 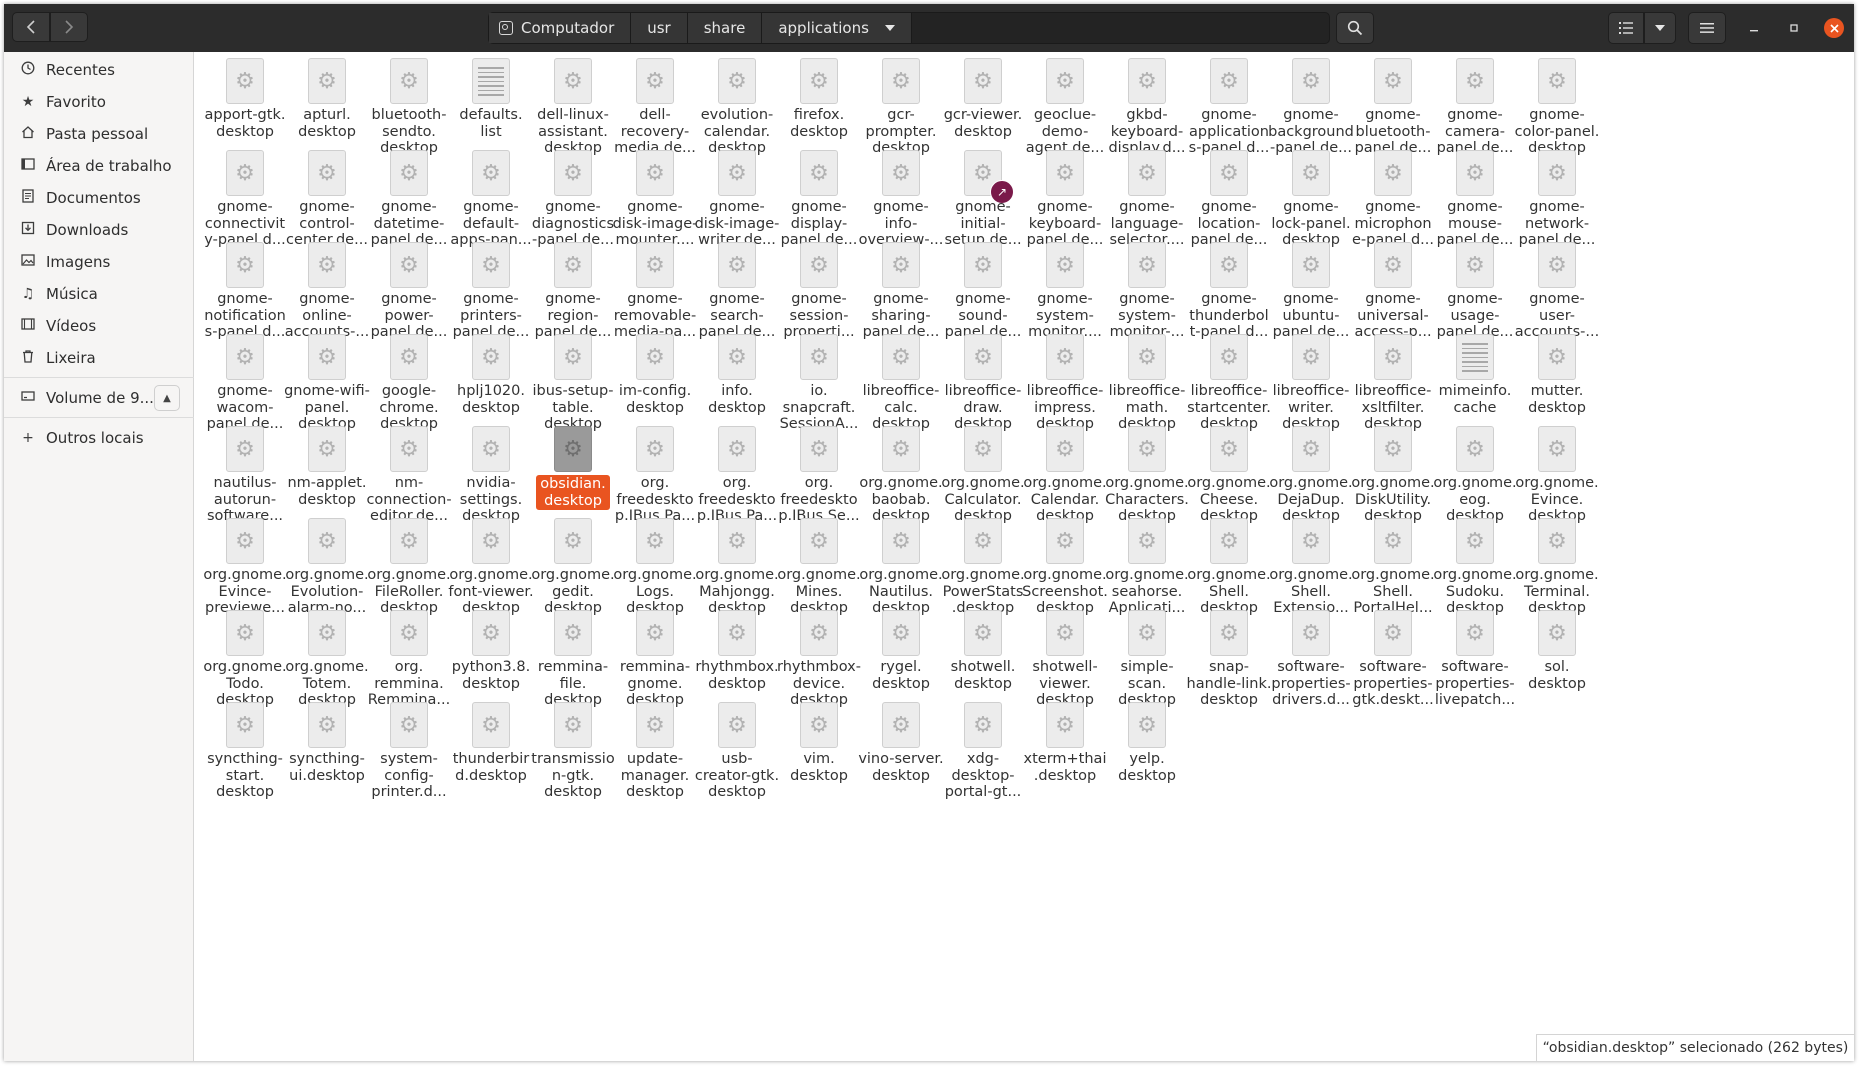 I want to click on breadcrumb-label: share, so click(x=724, y=28).